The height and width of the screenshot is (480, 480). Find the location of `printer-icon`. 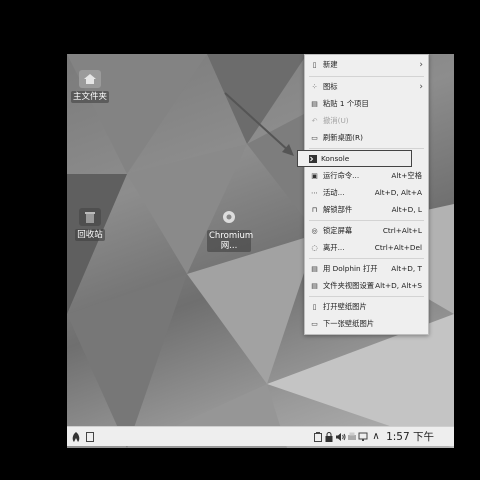

printer-icon is located at coordinates (351, 437).